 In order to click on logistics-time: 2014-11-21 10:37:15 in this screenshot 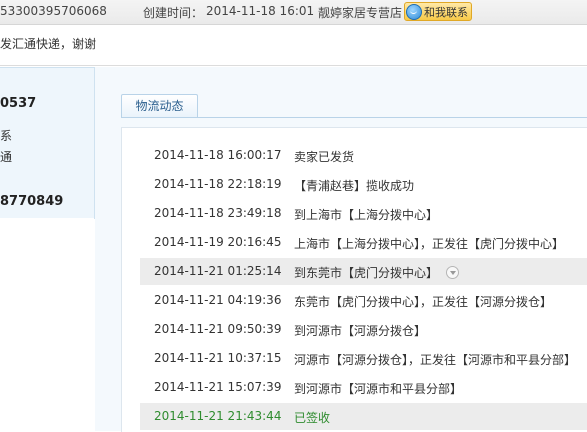, I will do `click(218, 358)`.